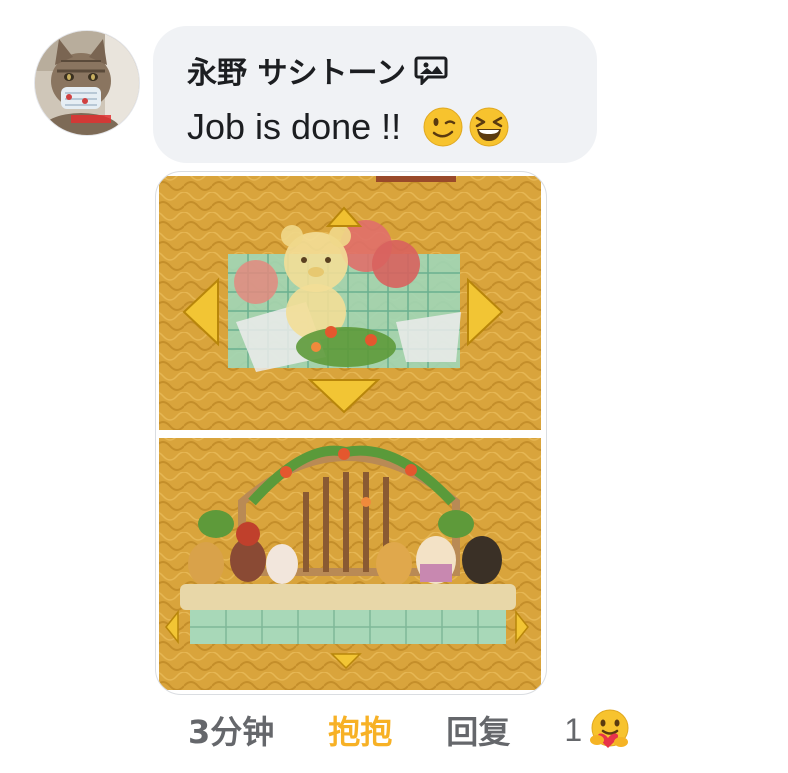 This screenshot has height=773, width=788. What do you see at coordinates (443, 127) in the screenshot?
I see `winking-face-icon` at bounding box center [443, 127].